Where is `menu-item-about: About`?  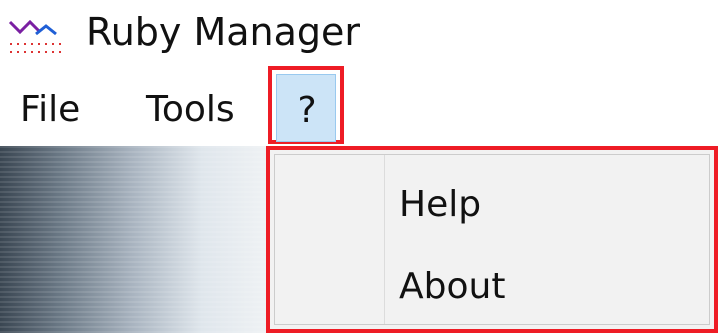
menu-item-about: About is located at coordinates (492, 288).